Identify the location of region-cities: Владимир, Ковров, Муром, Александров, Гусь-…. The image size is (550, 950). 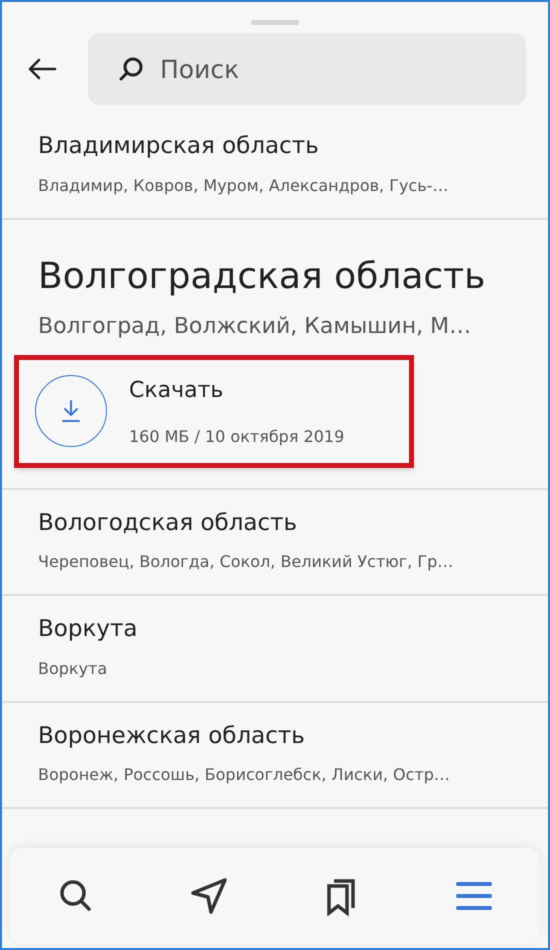
(244, 185).